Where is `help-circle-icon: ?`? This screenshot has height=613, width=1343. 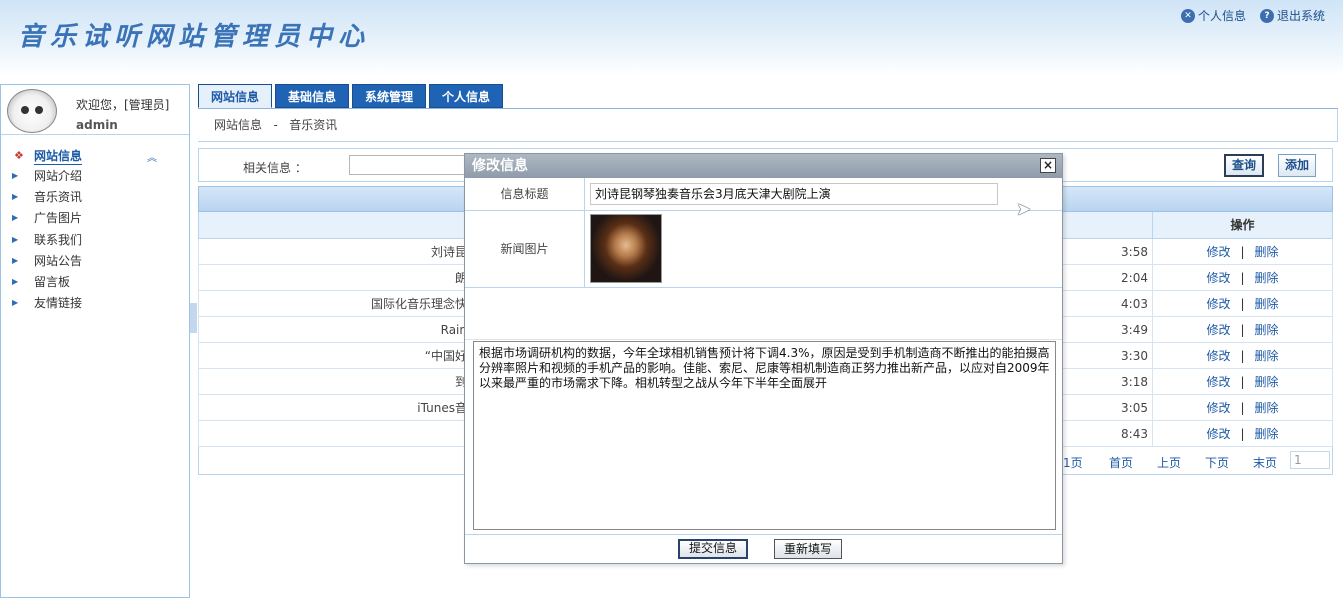 help-circle-icon: ? is located at coordinates (1266, 15).